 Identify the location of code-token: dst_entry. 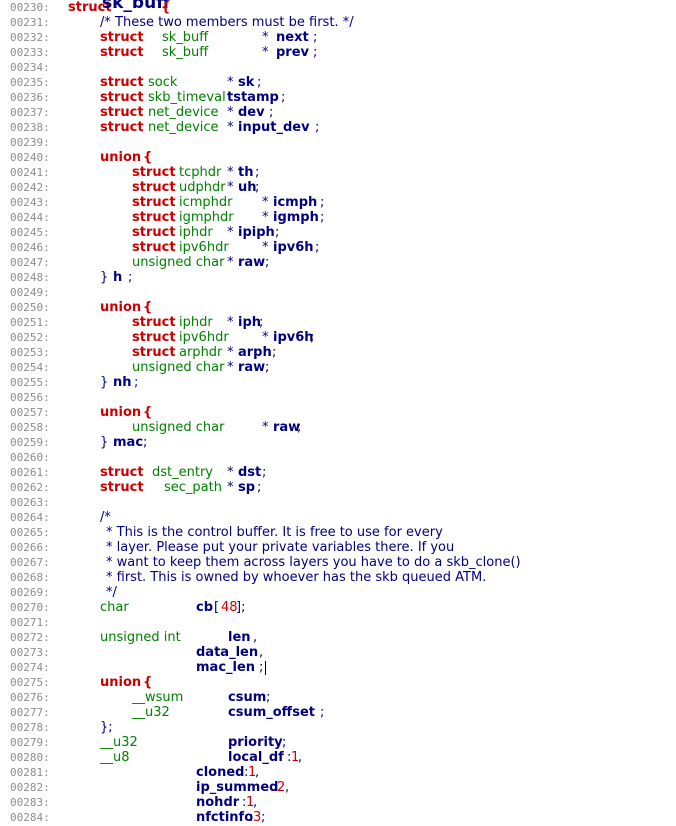
(182, 472).